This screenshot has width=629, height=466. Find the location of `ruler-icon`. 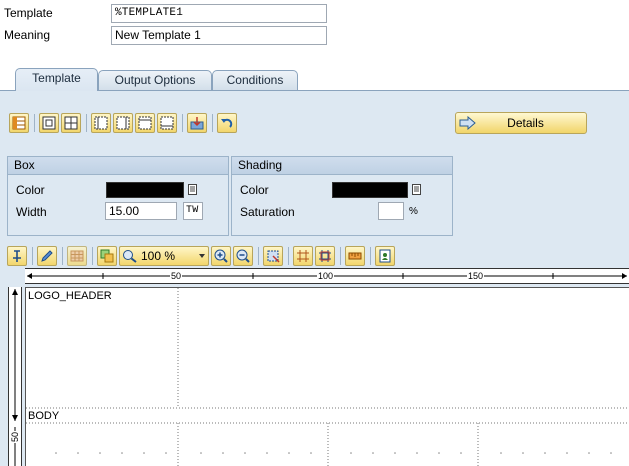

ruler-icon is located at coordinates (355, 256).